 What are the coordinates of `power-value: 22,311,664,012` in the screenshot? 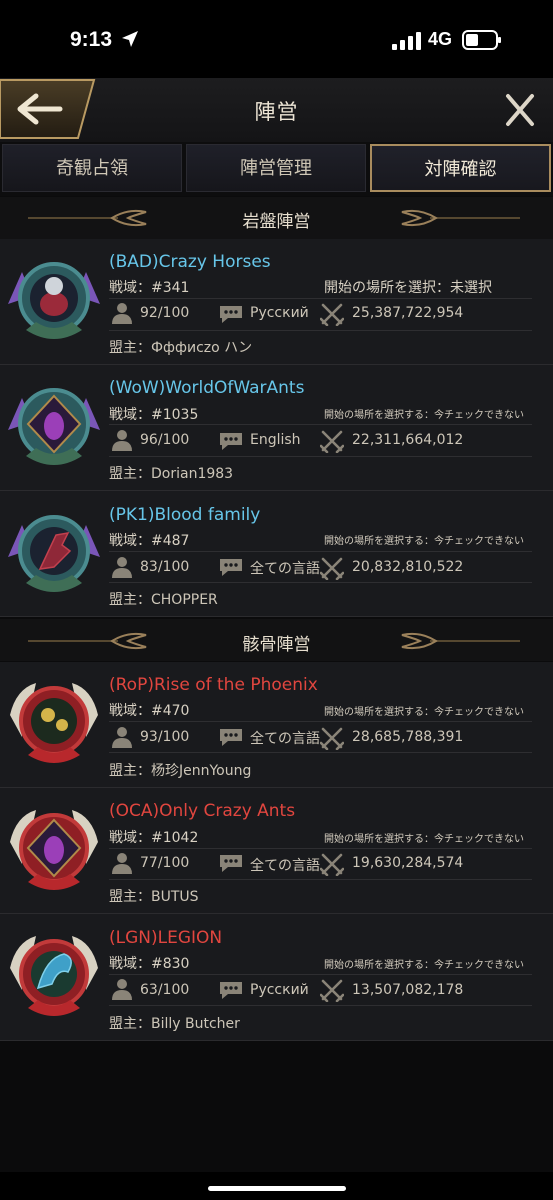 It's located at (408, 440).